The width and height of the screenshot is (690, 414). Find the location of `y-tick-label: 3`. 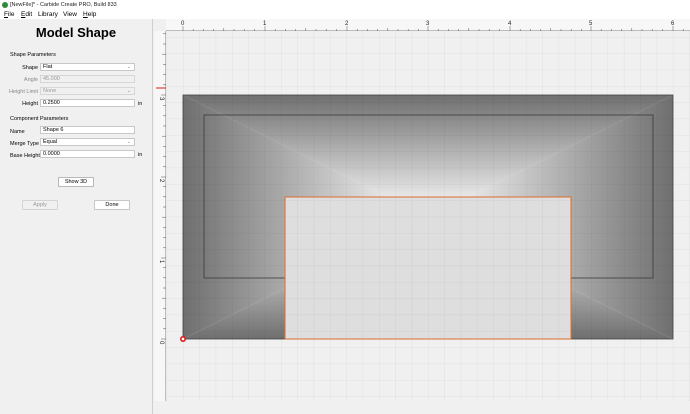

y-tick-label: 3 is located at coordinates (161, 99).